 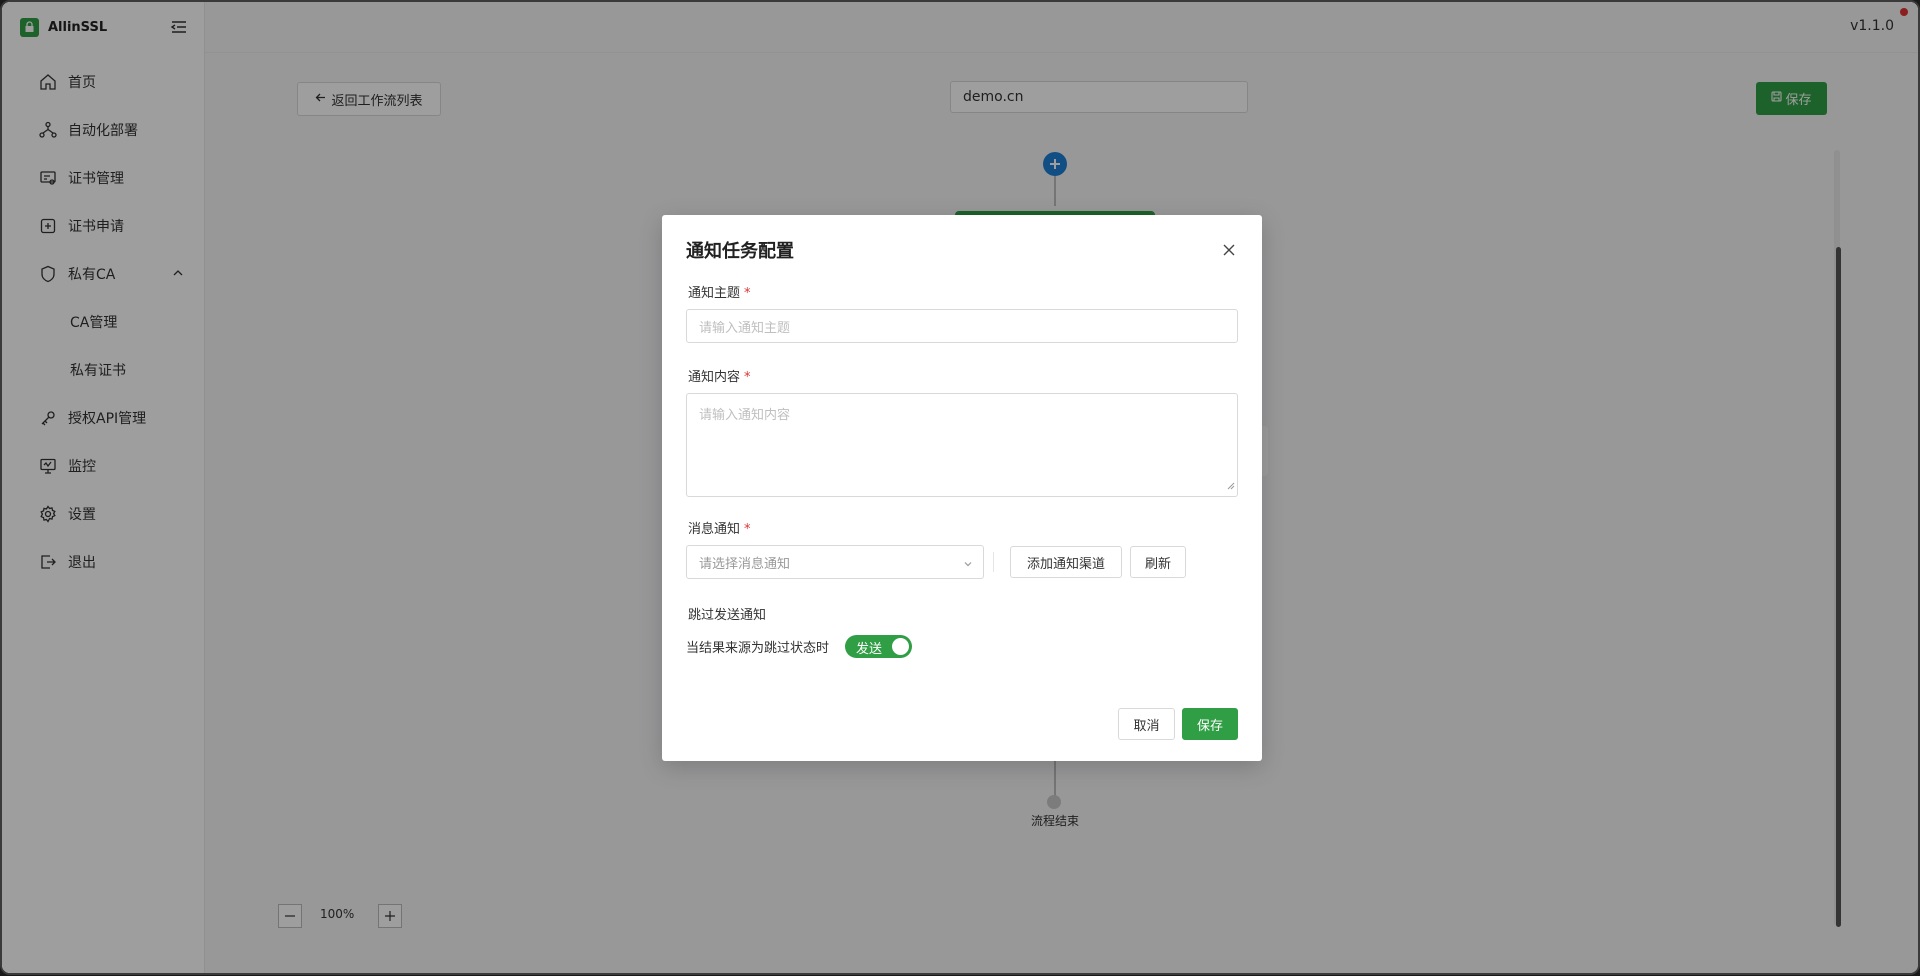 I want to click on cancel-label: 取消, so click(x=1146, y=726).